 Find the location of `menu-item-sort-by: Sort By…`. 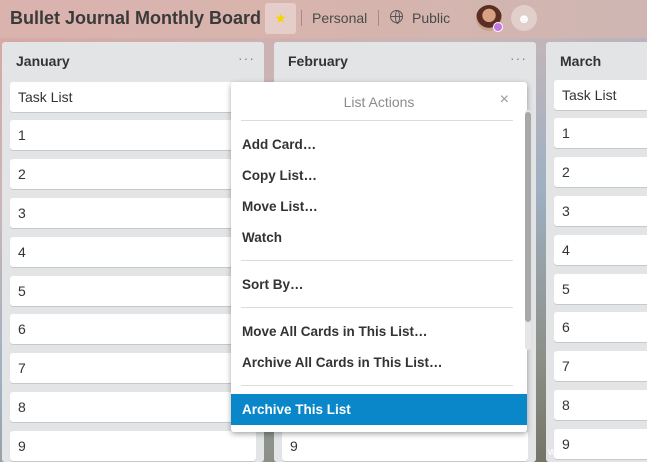

menu-item-sort-by: Sort By… is located at coordinates (273, 284).